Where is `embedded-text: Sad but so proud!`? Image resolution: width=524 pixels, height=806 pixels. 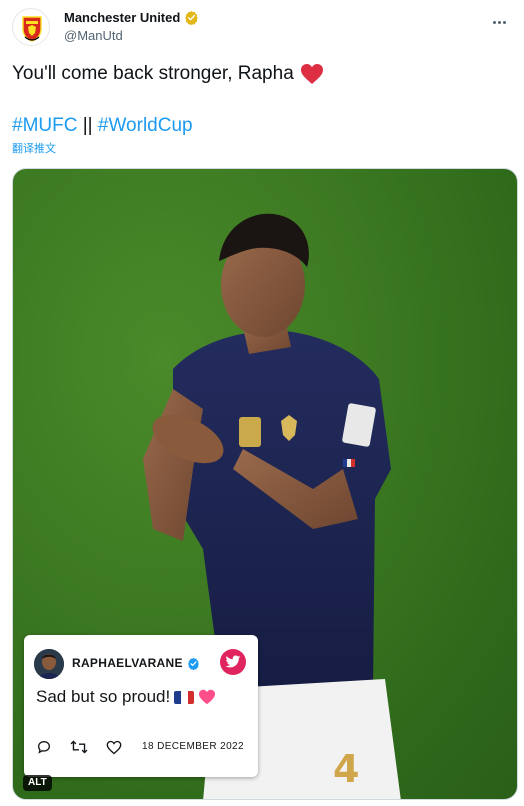
embedded-text: Sad but so proud! is located at coordinates (103, 696).